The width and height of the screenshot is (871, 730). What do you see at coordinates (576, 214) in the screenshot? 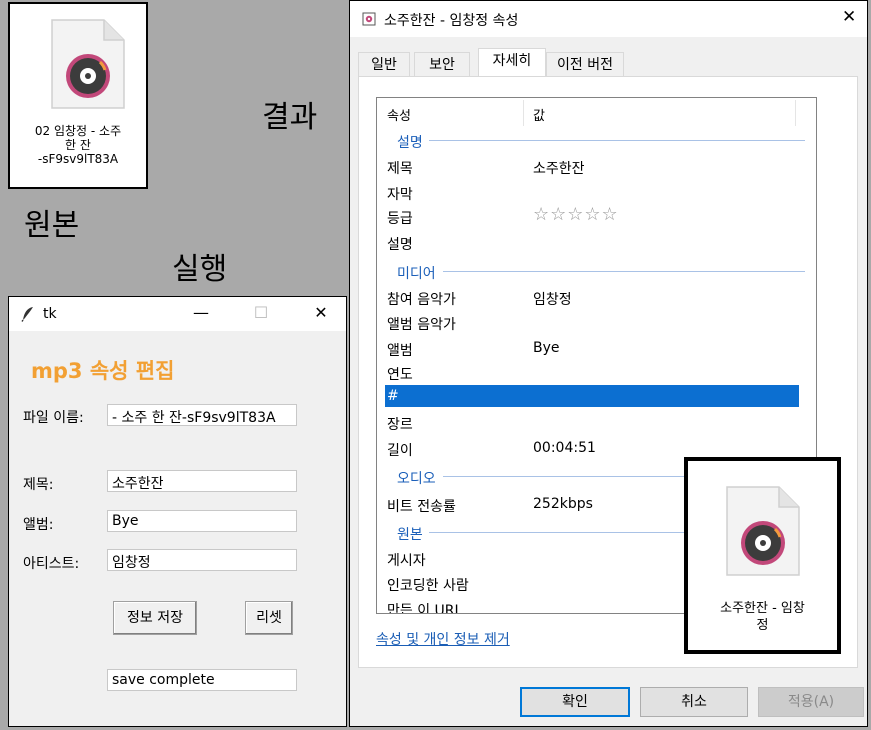
I see `rating-stars: ☆☆☆☆☆` at bounding box center [576, 214].